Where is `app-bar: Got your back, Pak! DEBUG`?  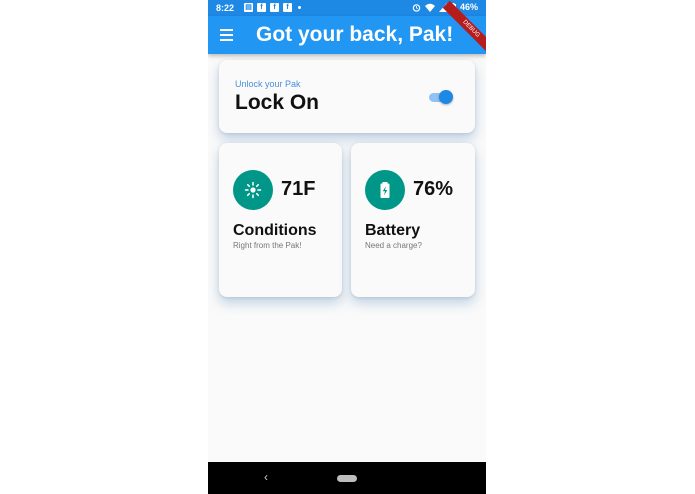 app-bar: Got your back, Pak! DEBUG is located at coordinates (347, 29).